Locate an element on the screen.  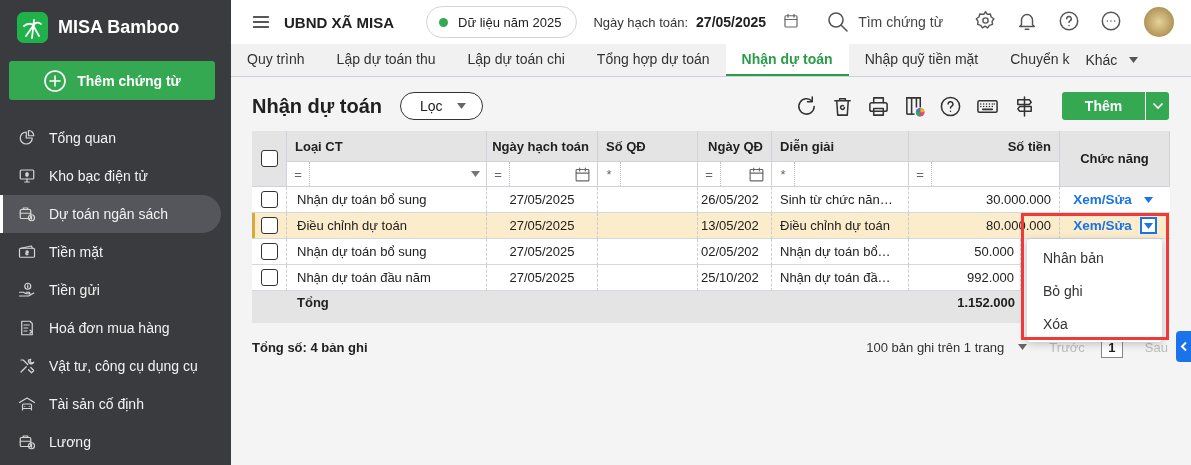
table-cell: Nhận dự toán đầu năm is located at coordinates (387, 278).